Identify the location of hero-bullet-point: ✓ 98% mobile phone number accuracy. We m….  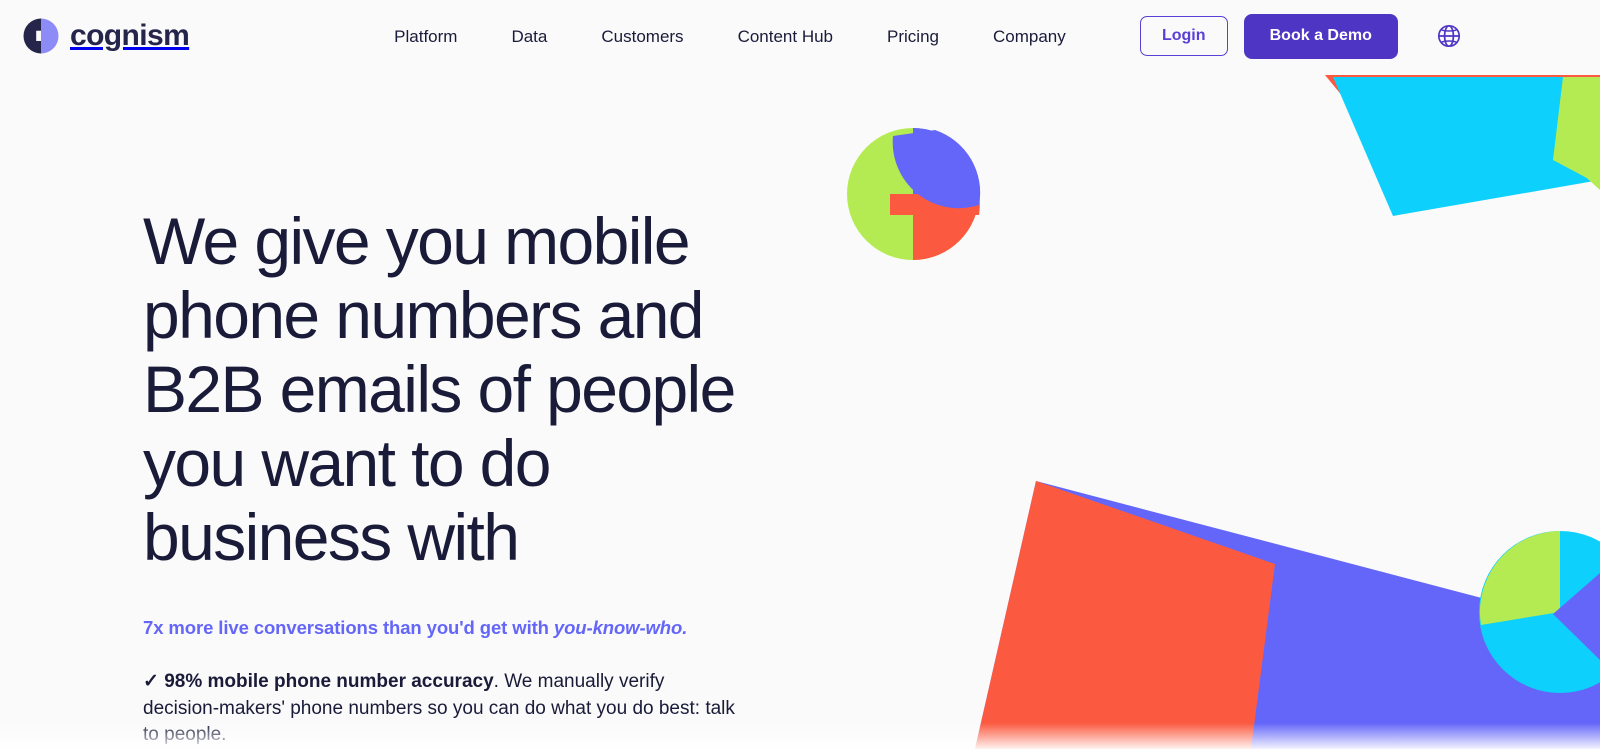
(443, 709).